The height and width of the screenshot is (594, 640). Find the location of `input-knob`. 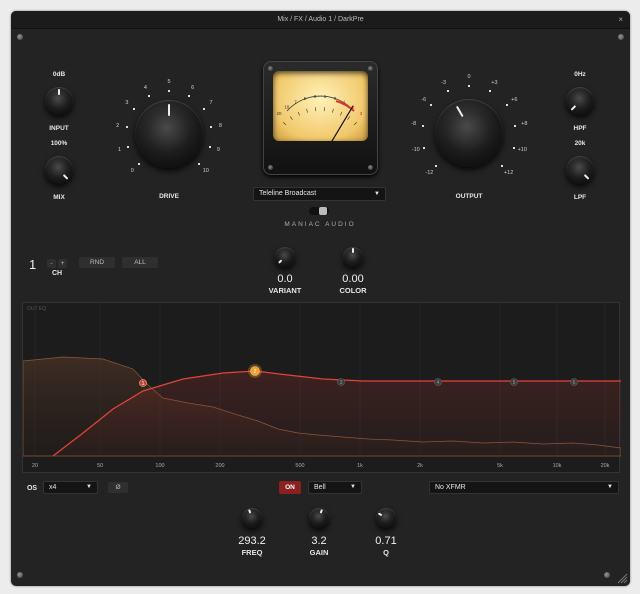

input-knob is located at coordinates (59, 101).